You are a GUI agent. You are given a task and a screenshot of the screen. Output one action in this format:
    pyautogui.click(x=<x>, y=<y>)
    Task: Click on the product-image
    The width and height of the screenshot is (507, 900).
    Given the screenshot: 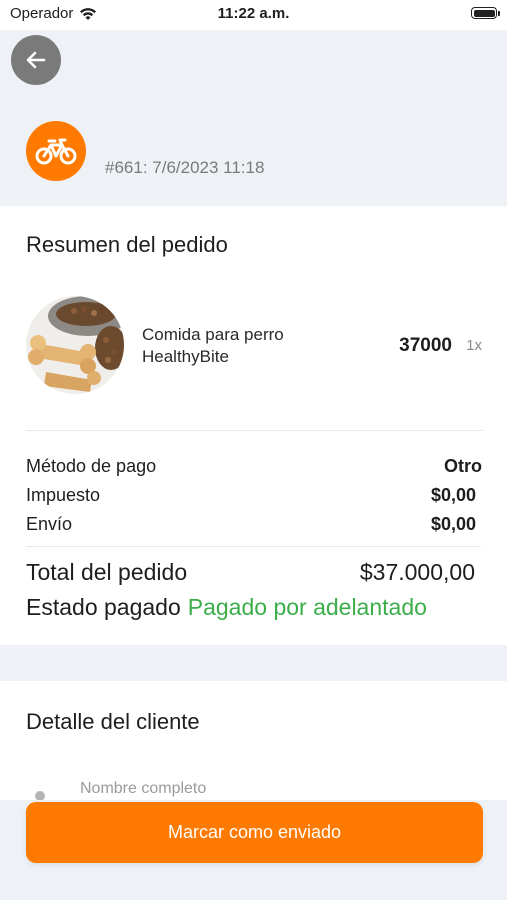 What is the action you would take?
    pyautogui.click(x=75, y=345)
    